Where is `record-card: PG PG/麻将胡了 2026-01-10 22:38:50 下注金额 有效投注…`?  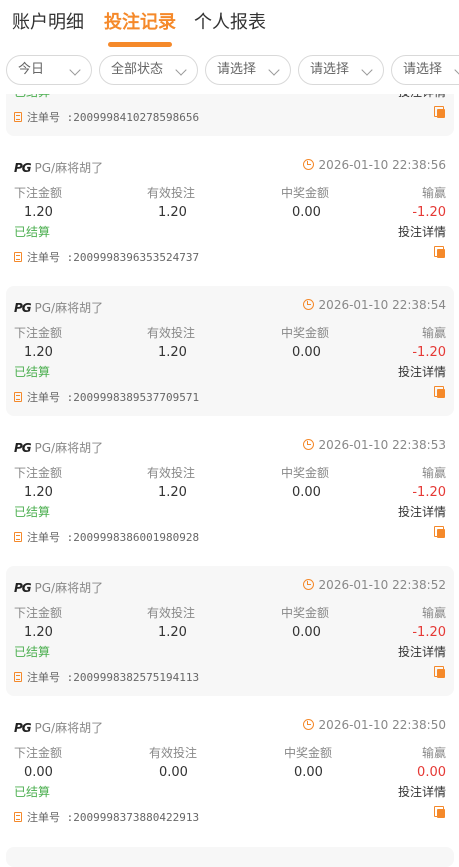 record-card: PG PG/麻将胡了 2026-01-10 22:38:50 下注金额 有效投注… is located at coordinates (230, 771).